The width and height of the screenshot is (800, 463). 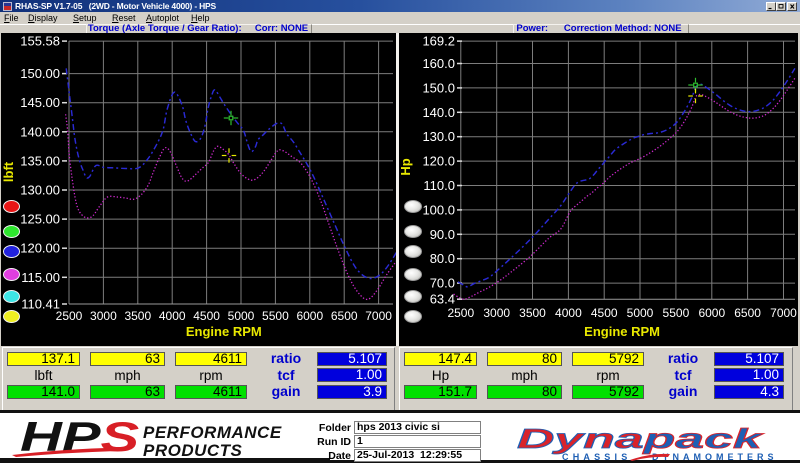 I want to click on svg-text: 120.00, so click(x=40, y=248).